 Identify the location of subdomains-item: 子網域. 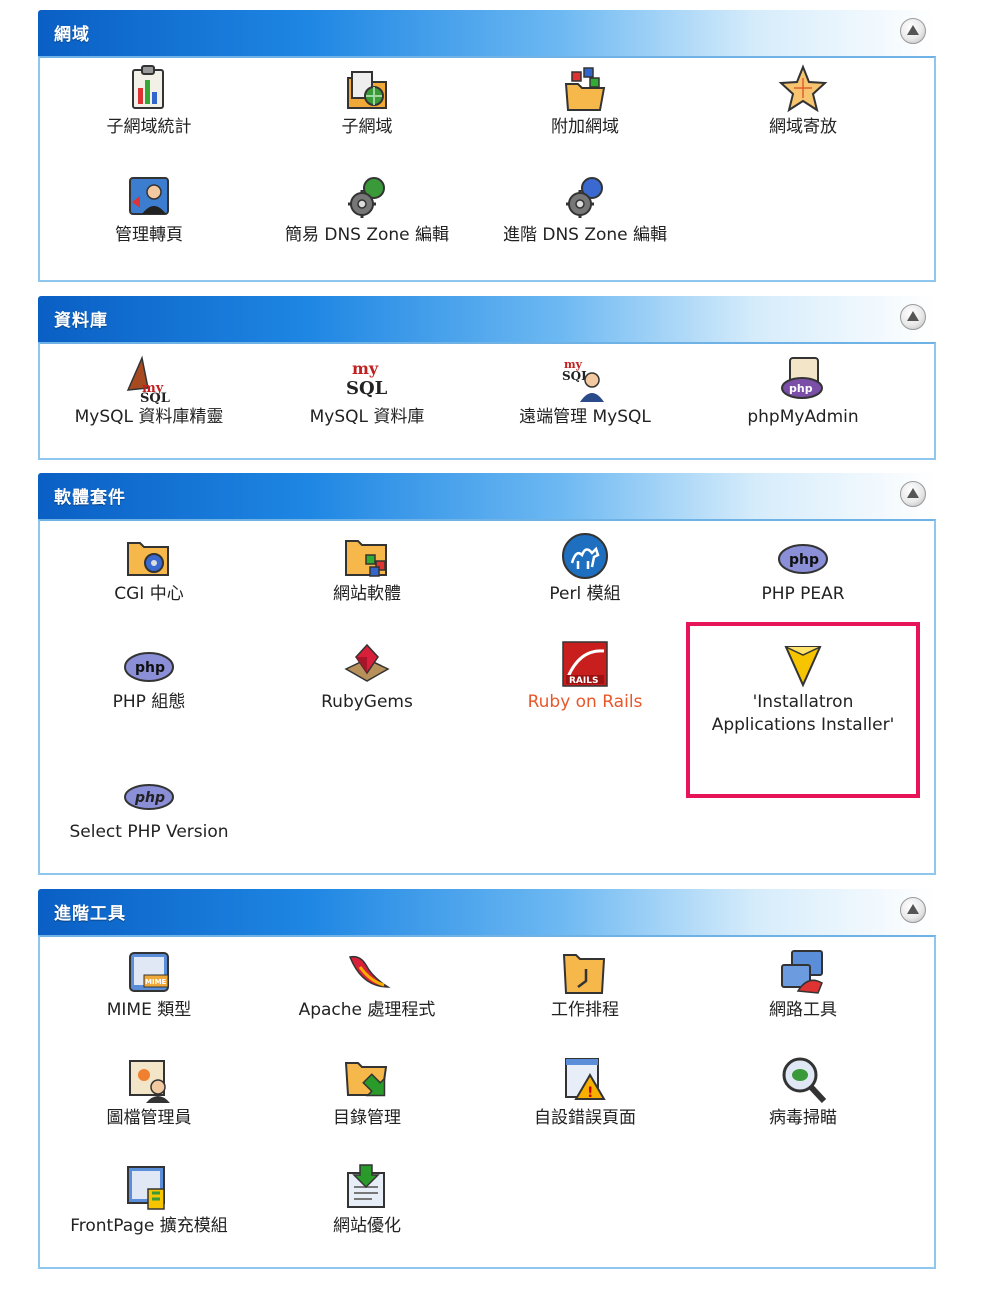
(367, 108).